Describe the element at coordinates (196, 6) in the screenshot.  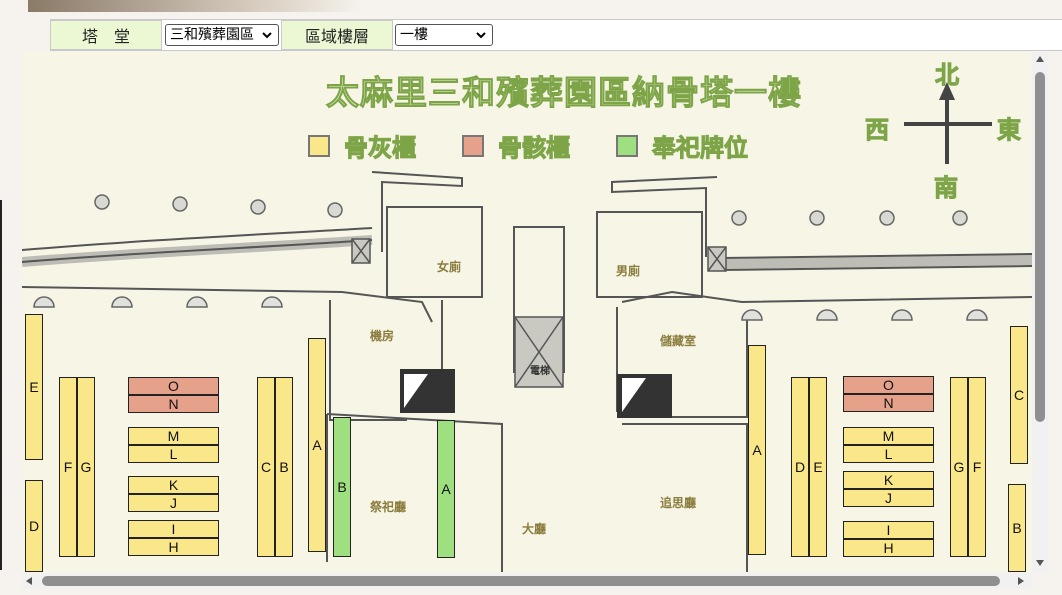
I see `header-decoration` at that location.